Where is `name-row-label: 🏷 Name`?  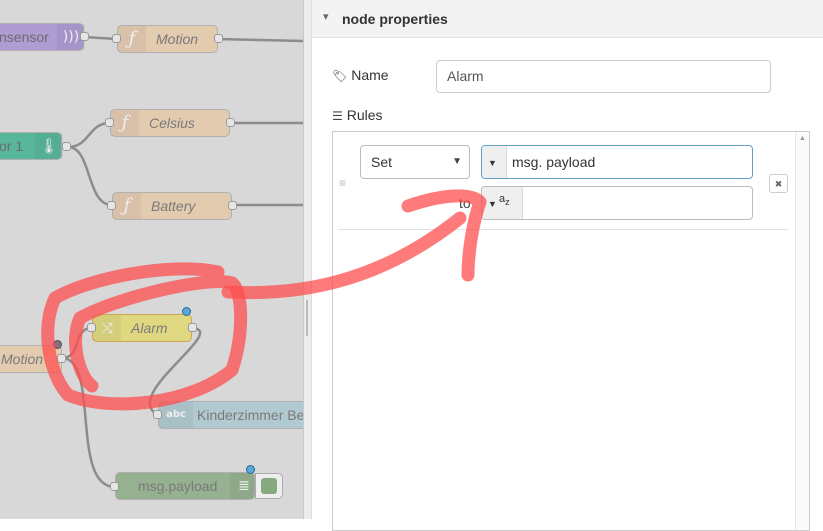
name-row-label: 🏷 Name is located at coordinates (360, 75).